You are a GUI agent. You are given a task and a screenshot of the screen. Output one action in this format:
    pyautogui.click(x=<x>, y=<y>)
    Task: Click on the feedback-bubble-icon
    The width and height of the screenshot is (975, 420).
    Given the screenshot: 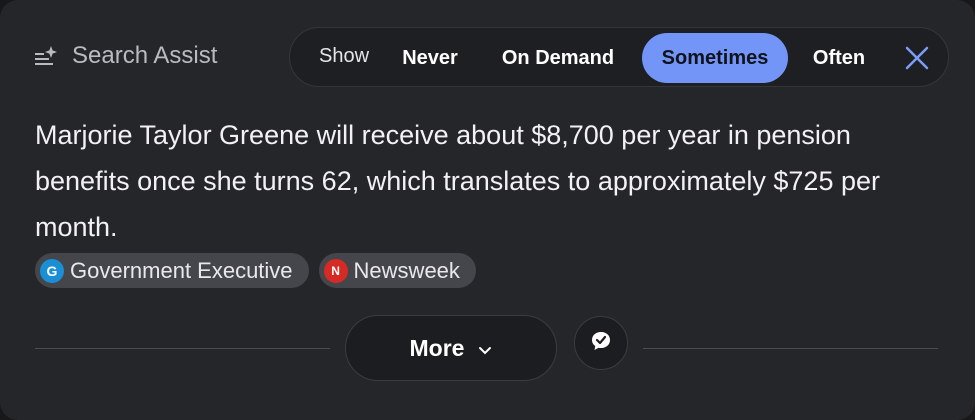 What is the action you would take?
    pyautogui.click(x=601, y=343)
    